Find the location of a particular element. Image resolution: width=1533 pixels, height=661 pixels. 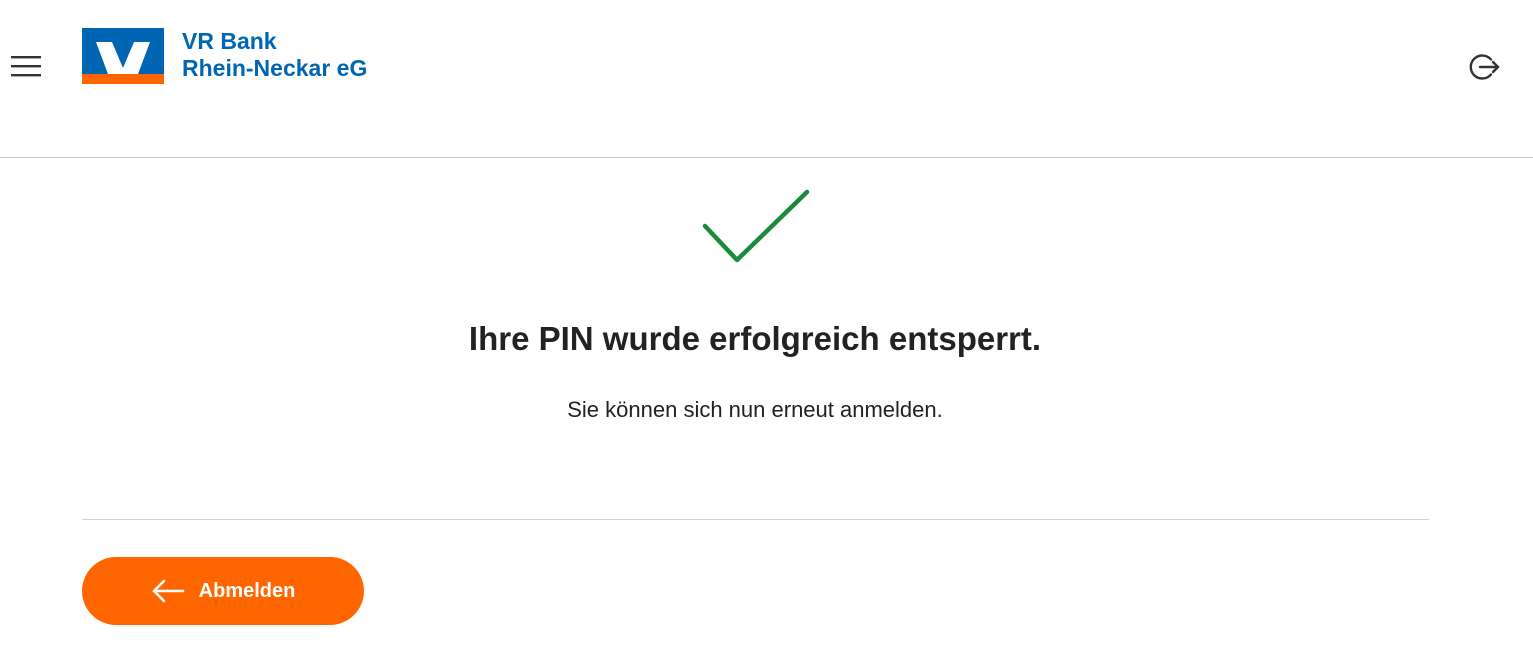

logout-icon is located at coordinates (1484, 67).